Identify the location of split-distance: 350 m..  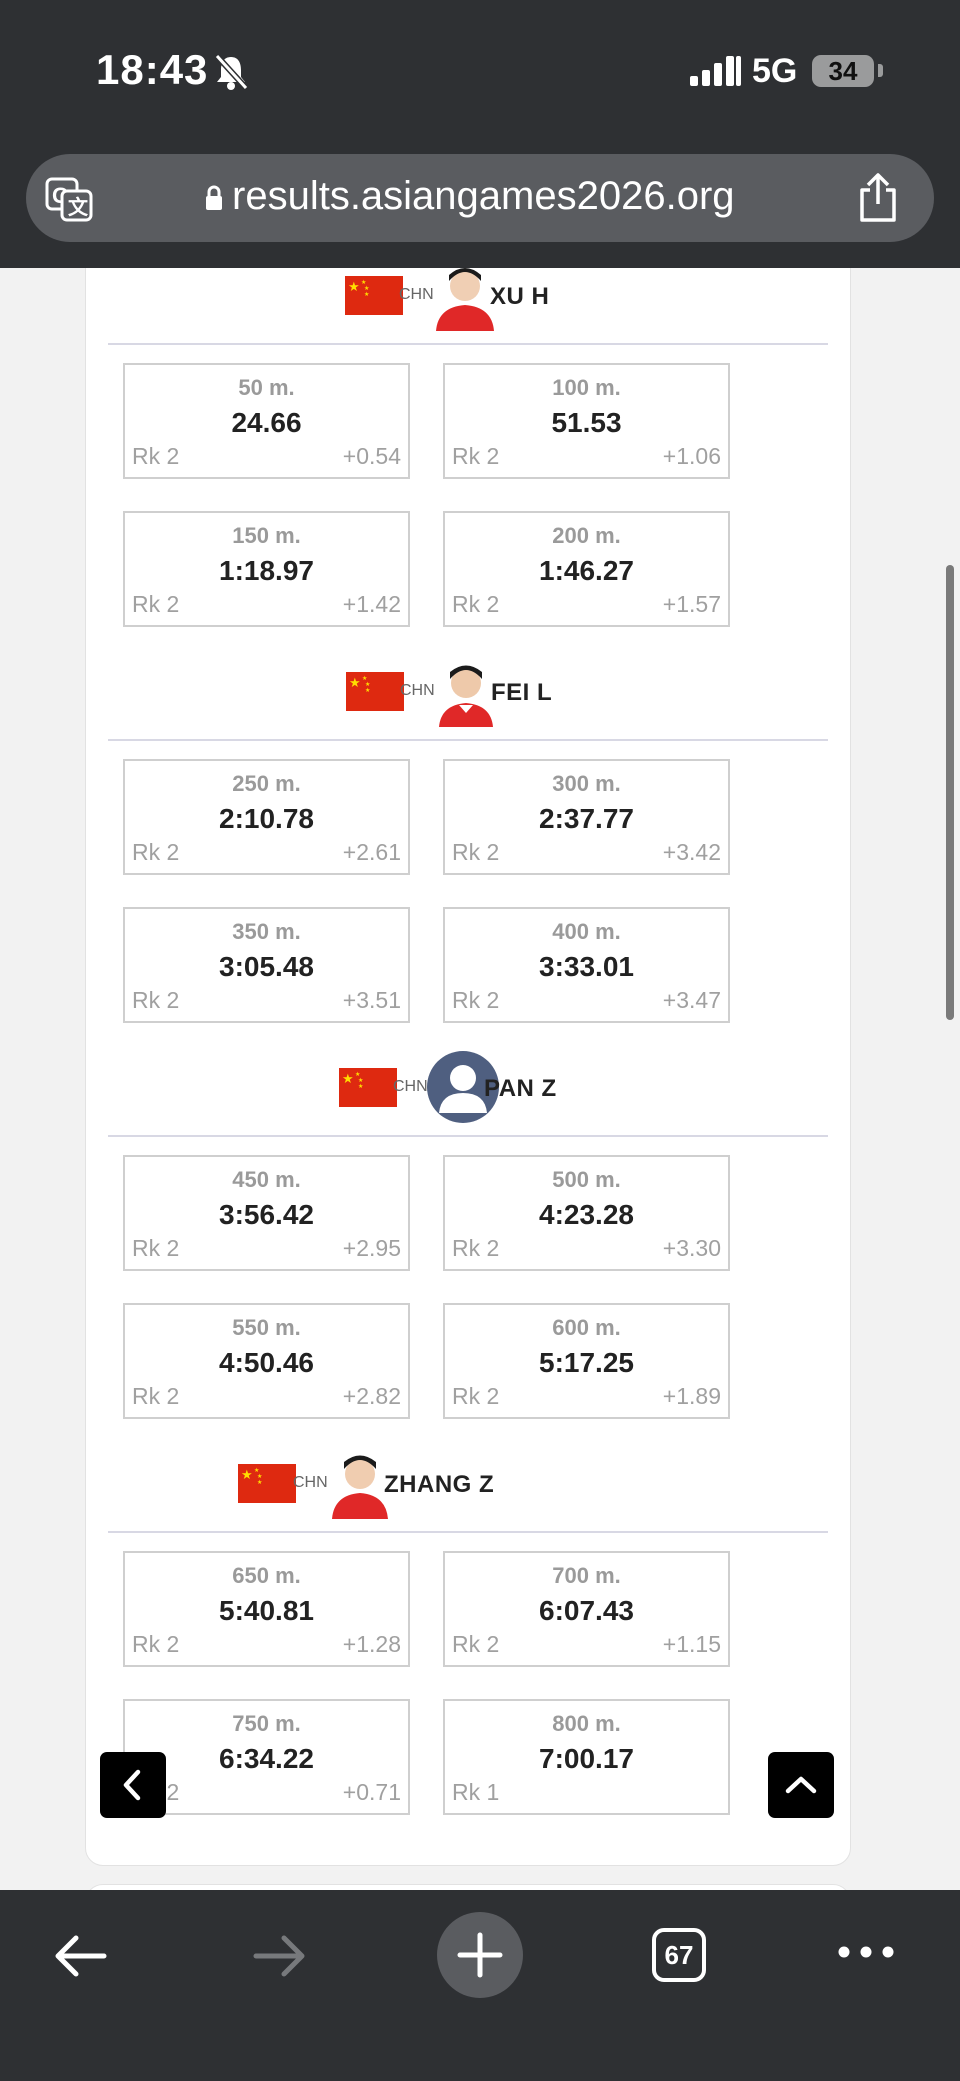
(266, 931).